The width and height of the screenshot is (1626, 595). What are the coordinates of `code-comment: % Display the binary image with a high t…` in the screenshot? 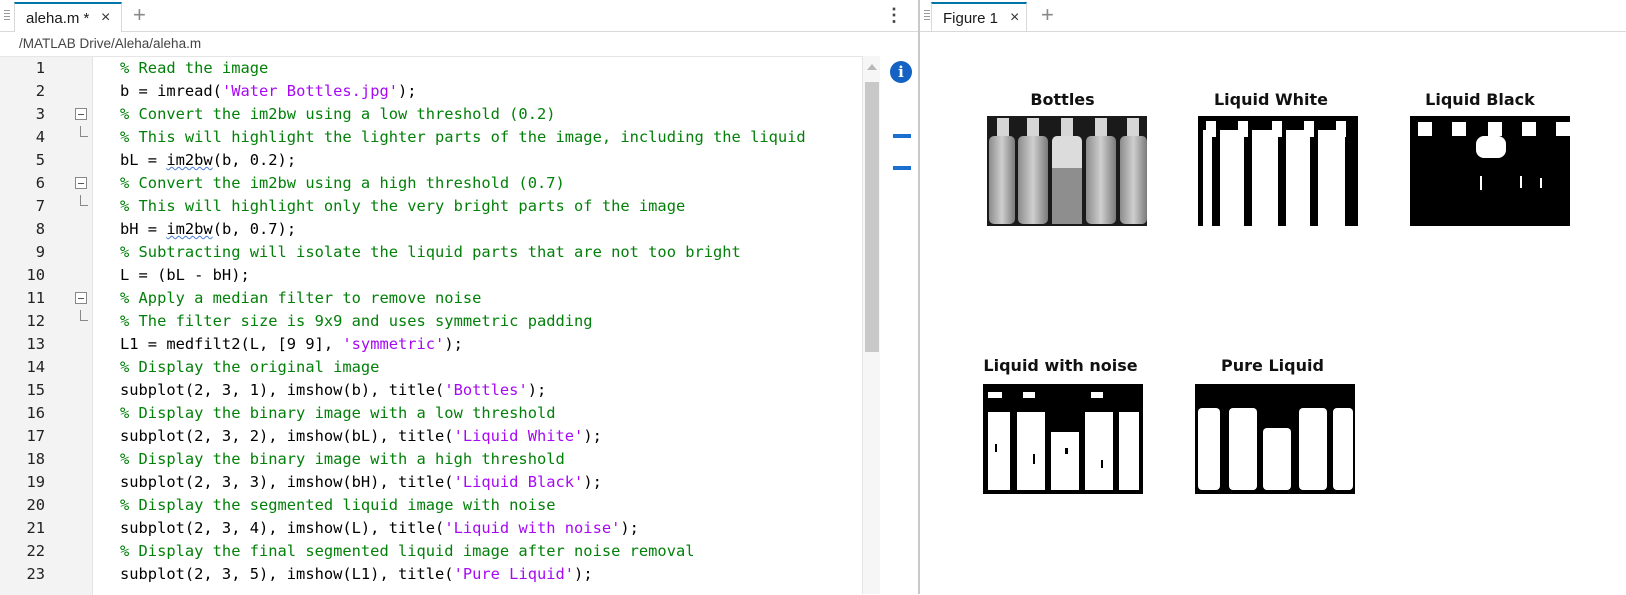 It's located at (342, 459).